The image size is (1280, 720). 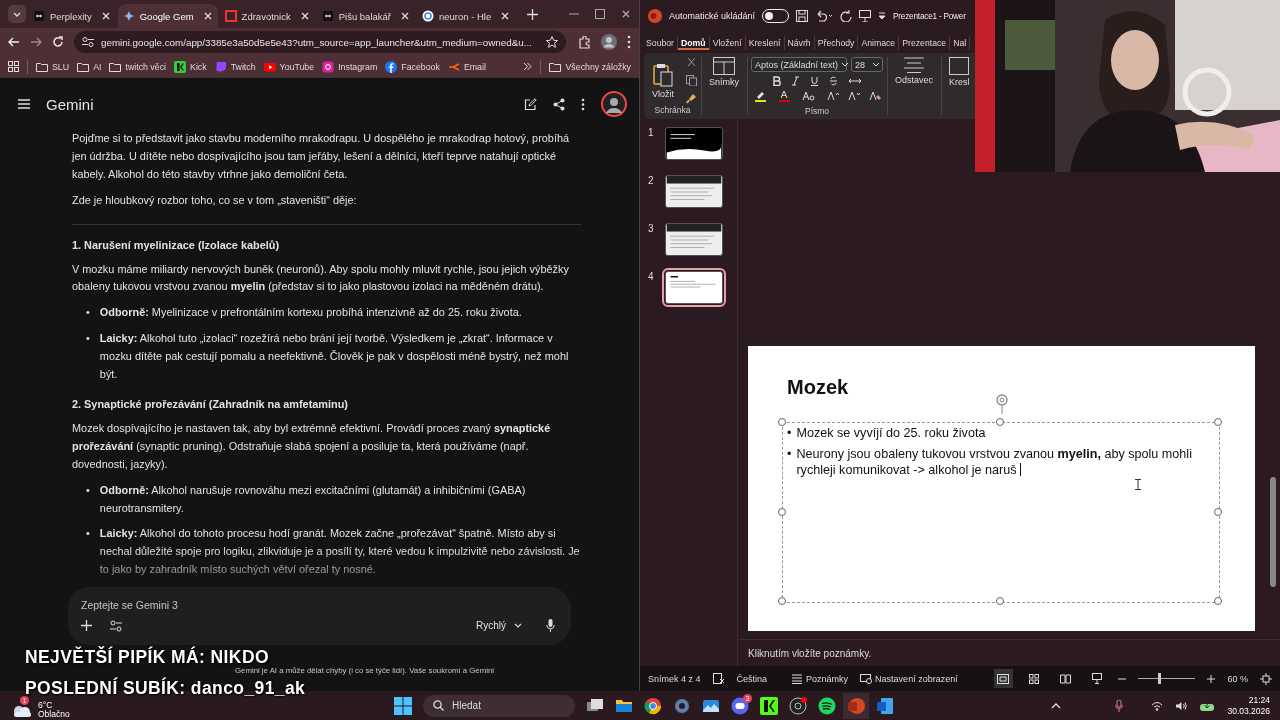 What do you see at coordinates (190, 66) in the screenshot?
I see `bookmark: Kick` at bounding box center [190, 66].